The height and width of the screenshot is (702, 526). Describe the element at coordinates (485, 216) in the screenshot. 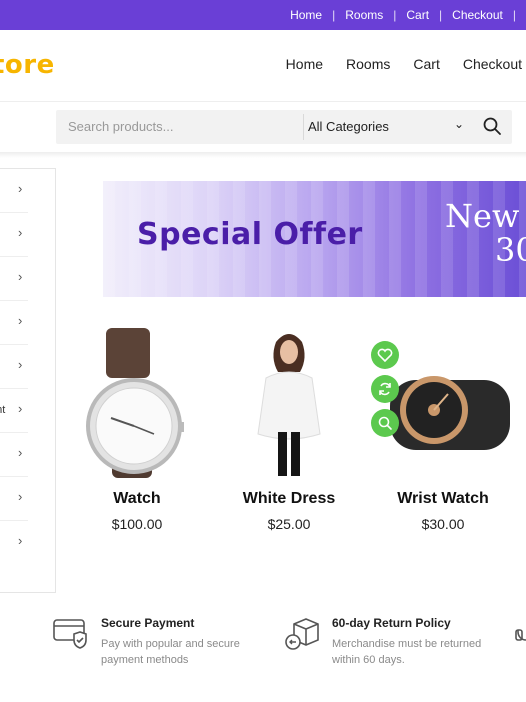

I see `banner-headline: New Y` at that location.